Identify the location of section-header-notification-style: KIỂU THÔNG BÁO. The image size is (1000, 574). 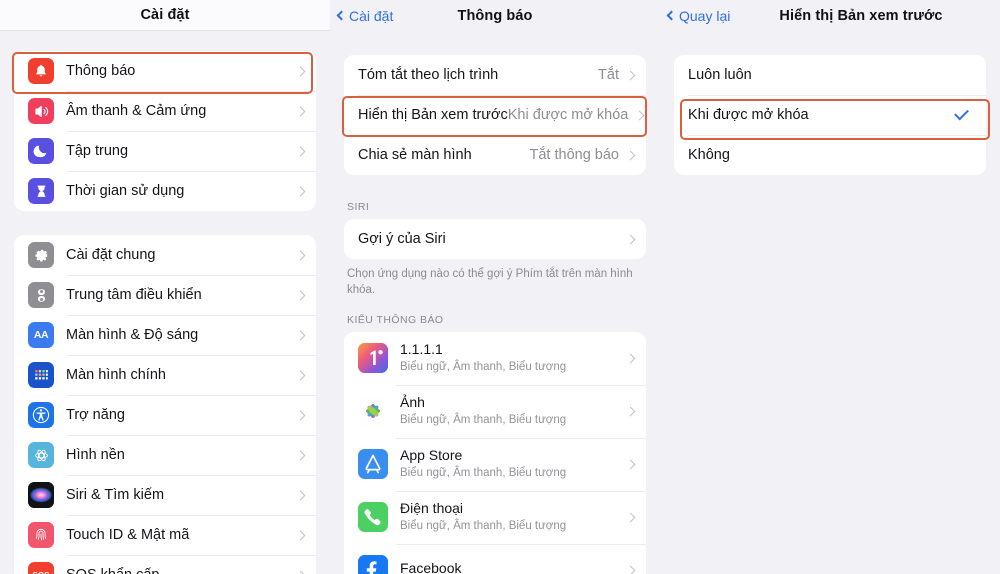
(395, 319).